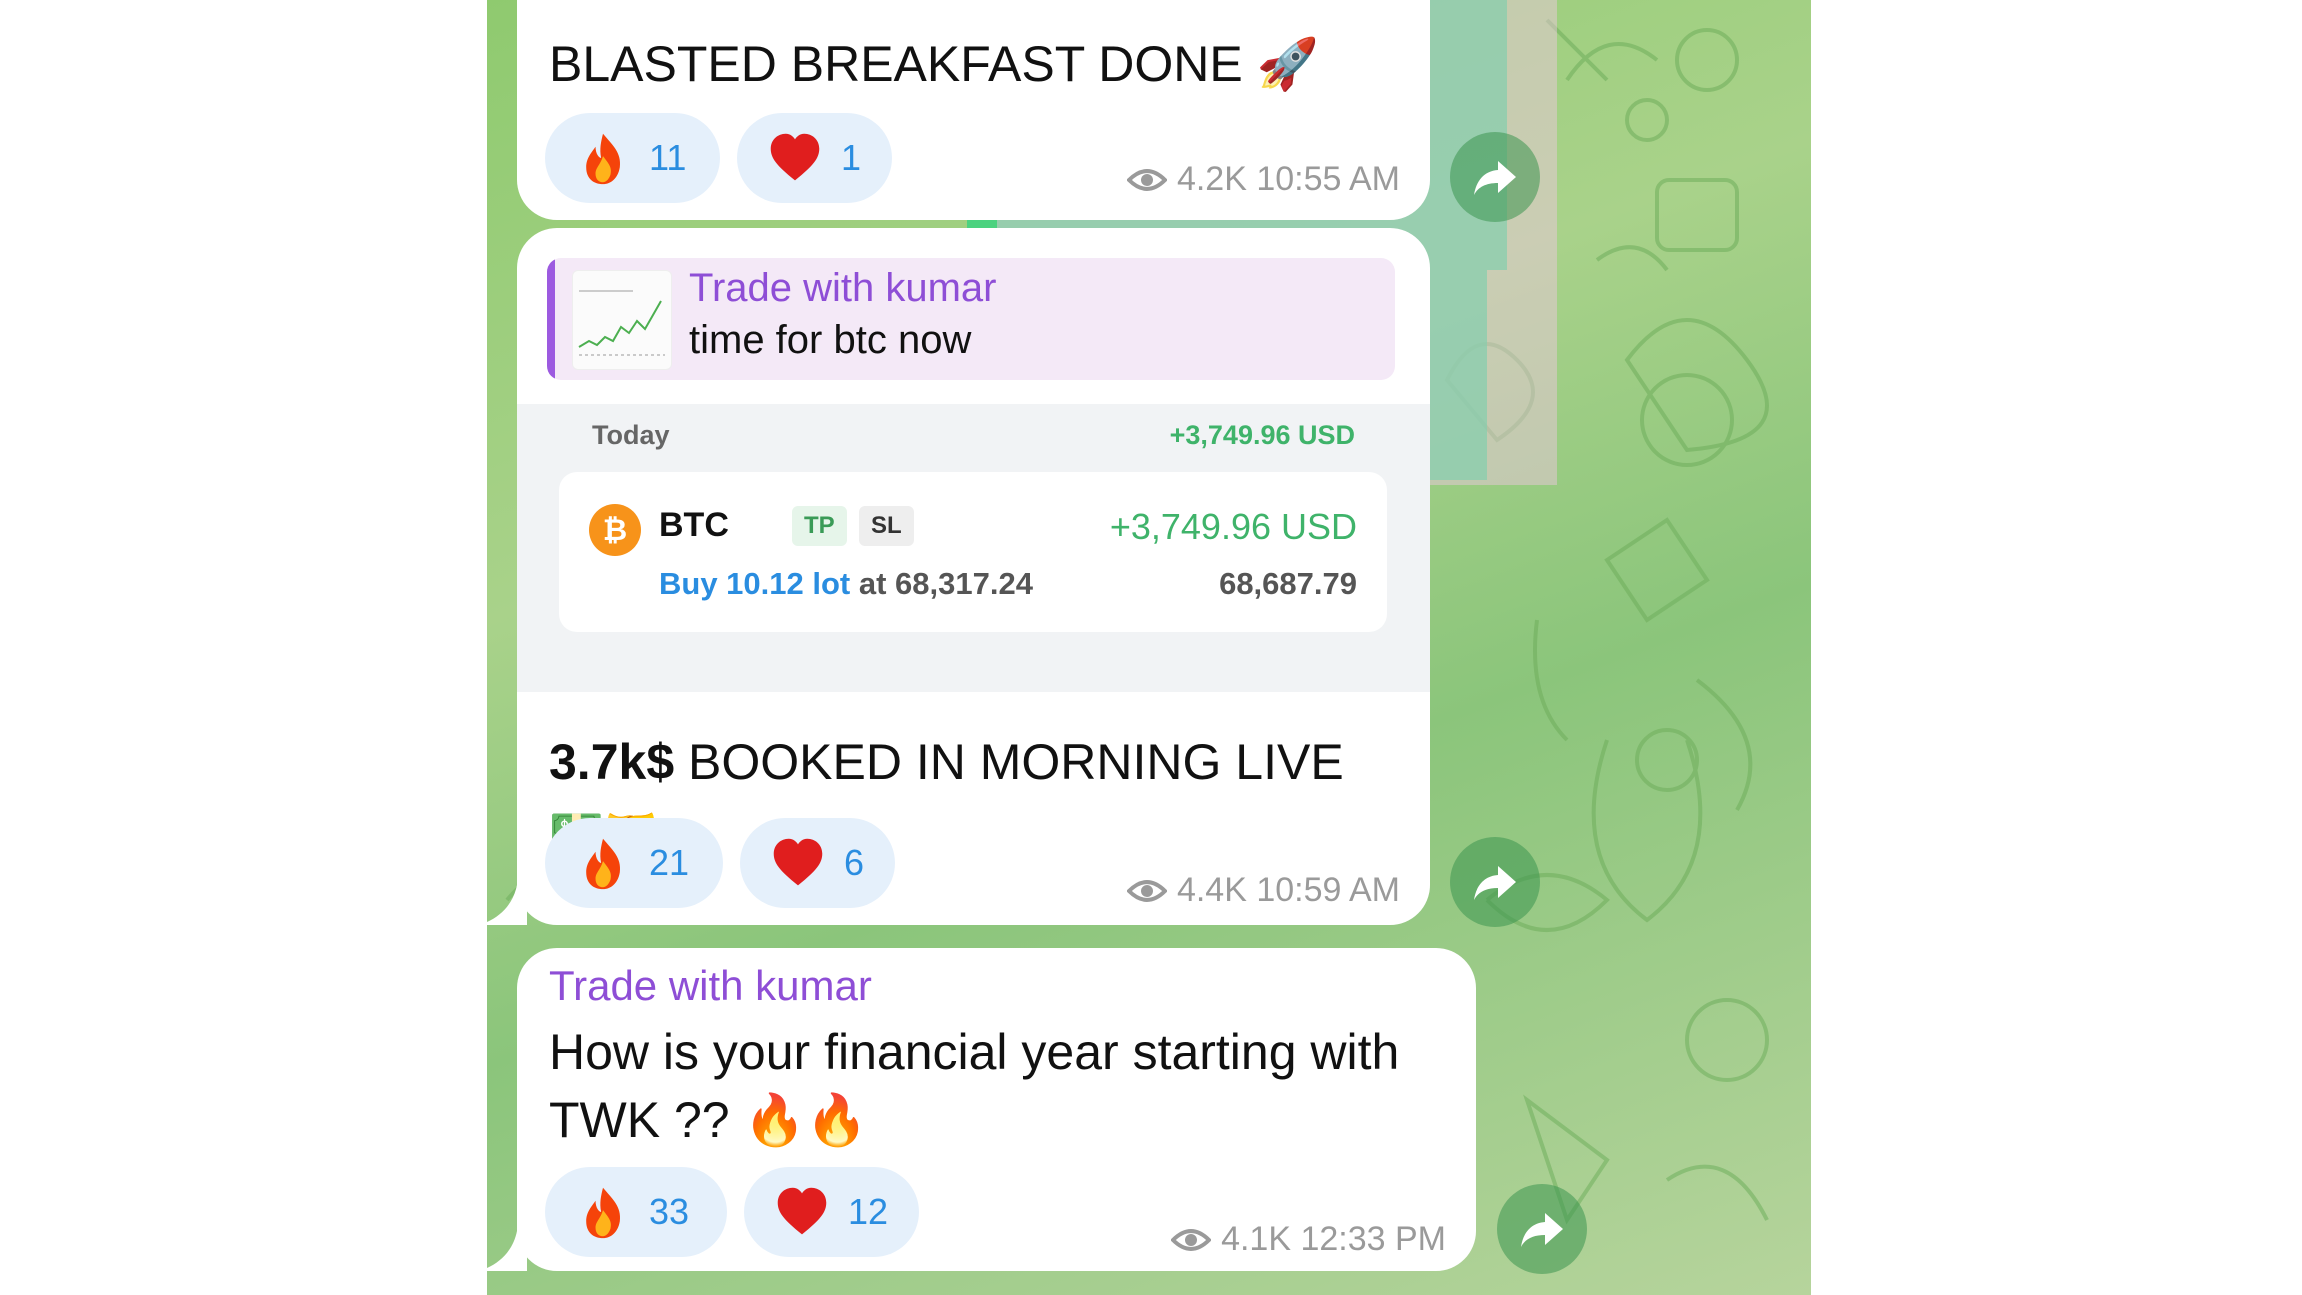 This screenshot has height=1295, width=2302. Describe the element at coordinates (1233, 526) in the screenshot. I see `trade-pnl: +3,749.96 USD` at that location.